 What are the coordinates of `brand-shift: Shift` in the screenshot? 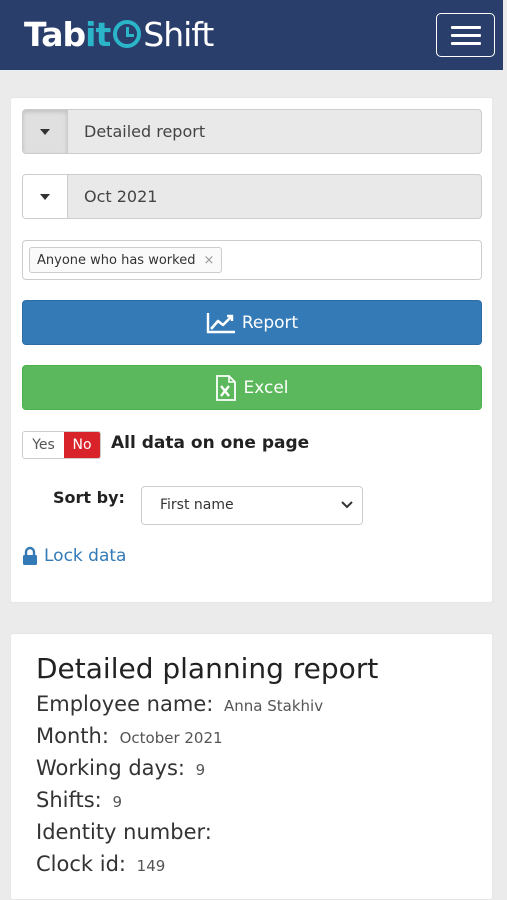 It's located at (178, 34).